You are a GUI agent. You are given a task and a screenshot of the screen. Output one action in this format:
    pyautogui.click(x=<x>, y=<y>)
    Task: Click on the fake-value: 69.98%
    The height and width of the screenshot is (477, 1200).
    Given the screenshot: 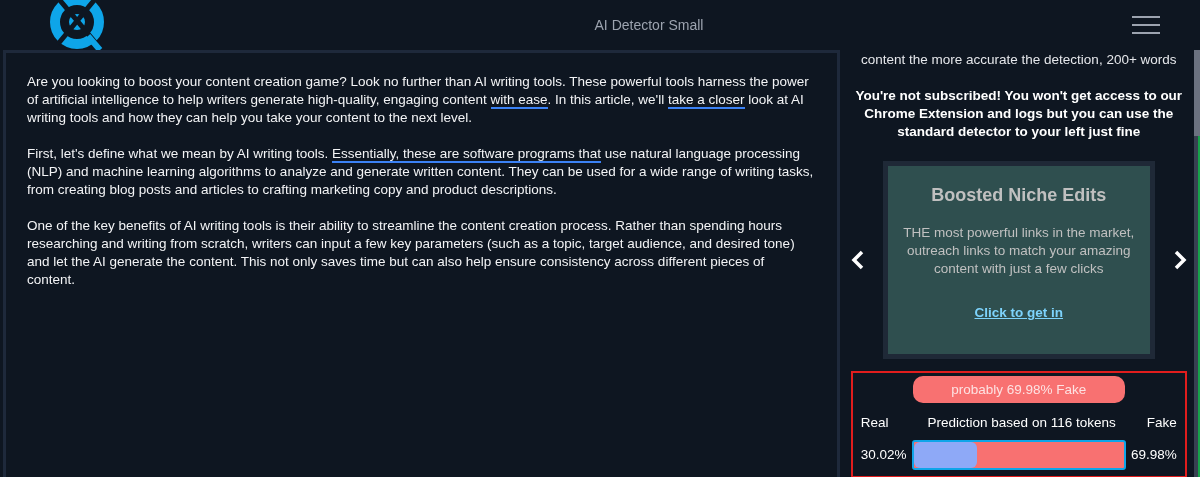 What is the action you would take?
    pyautogui.click(x=1153, y=455)
    